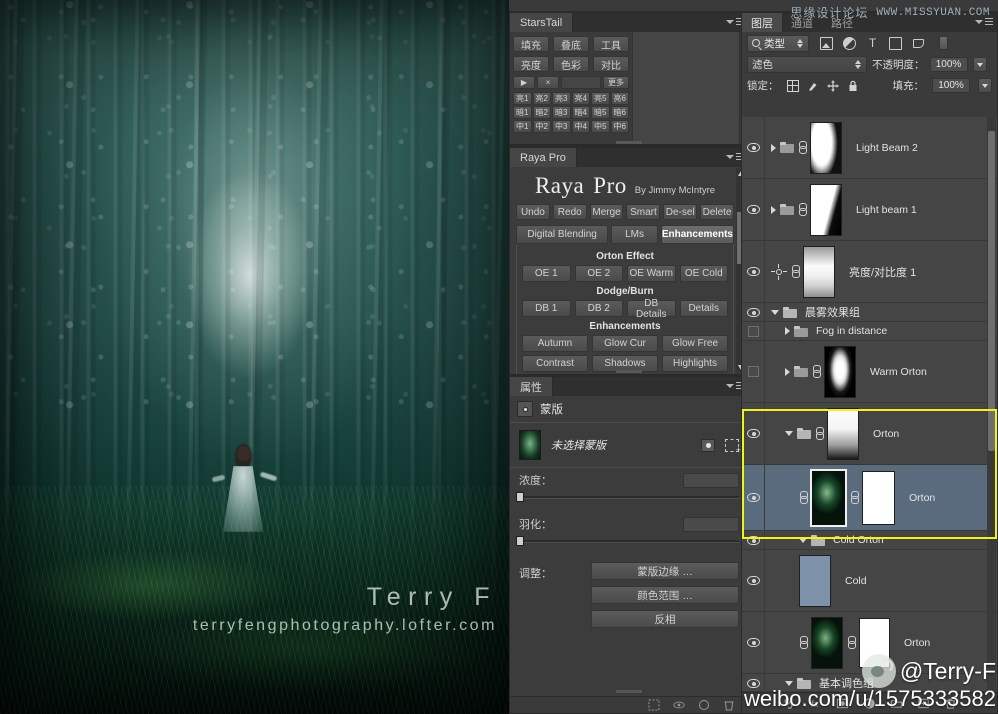 The width and height of the screenshot is (998, 714). Describe the element at coordinates (869, 272) in the screenshot. I see `table-row: 亮度/对比度 1` at that location.